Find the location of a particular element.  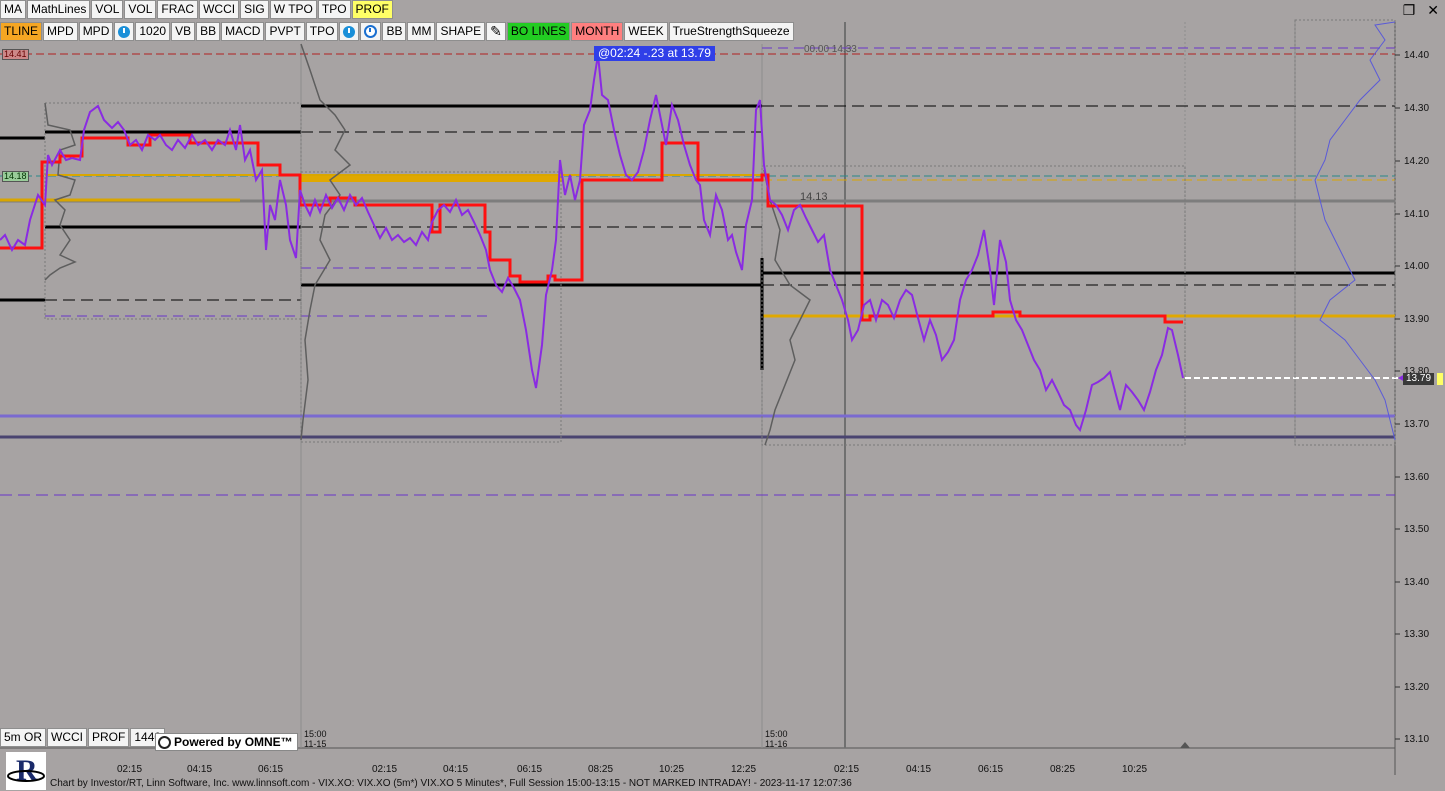

wcci-button: WCCI is located at coordinates (219, 9).